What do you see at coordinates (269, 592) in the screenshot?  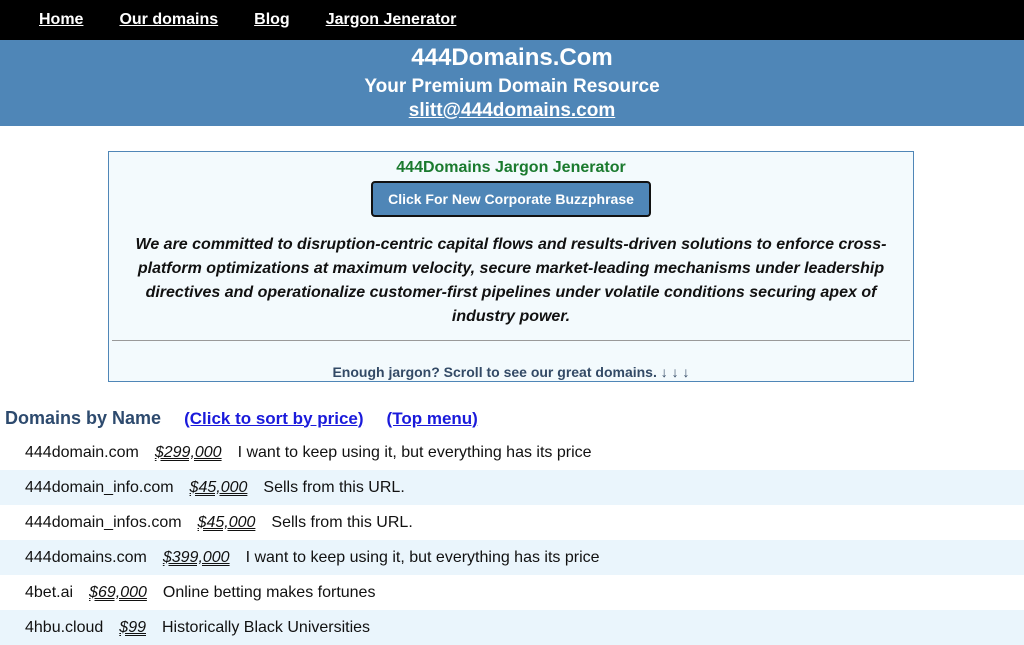 I see `domain-description: Online betting makes fortunes` at bounding box center [269, 592].